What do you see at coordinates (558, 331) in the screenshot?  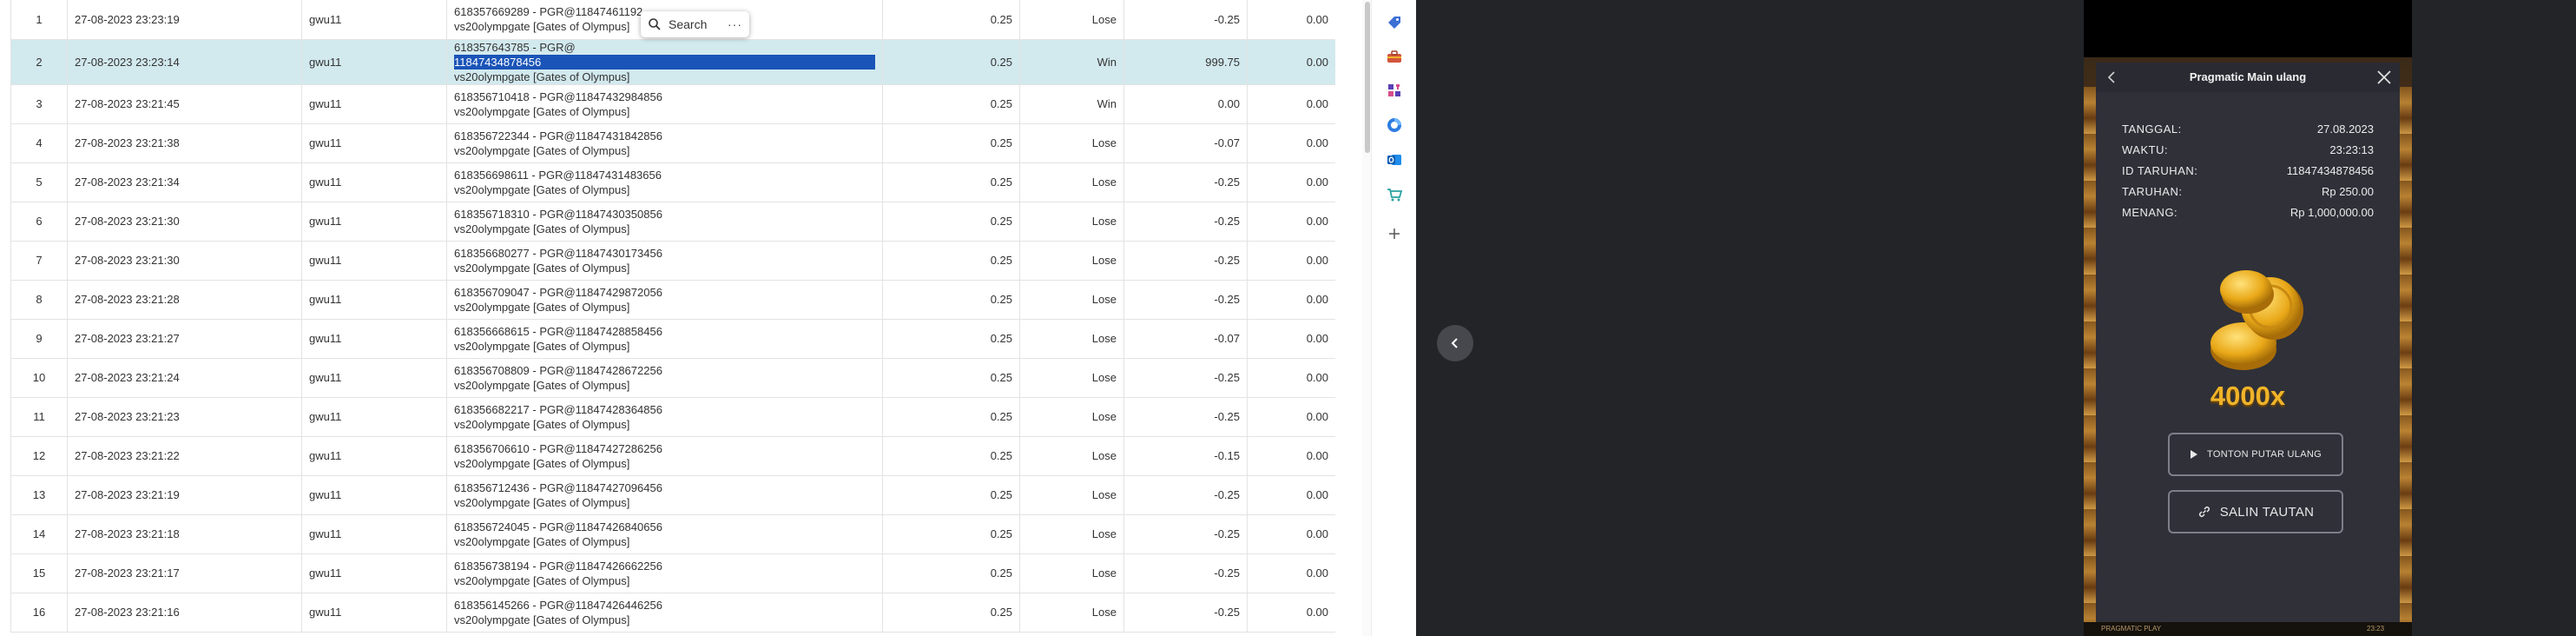 I see `ref-line-1: 618356668615 - PGR@11847428858456` at bounding box center [558, 331].